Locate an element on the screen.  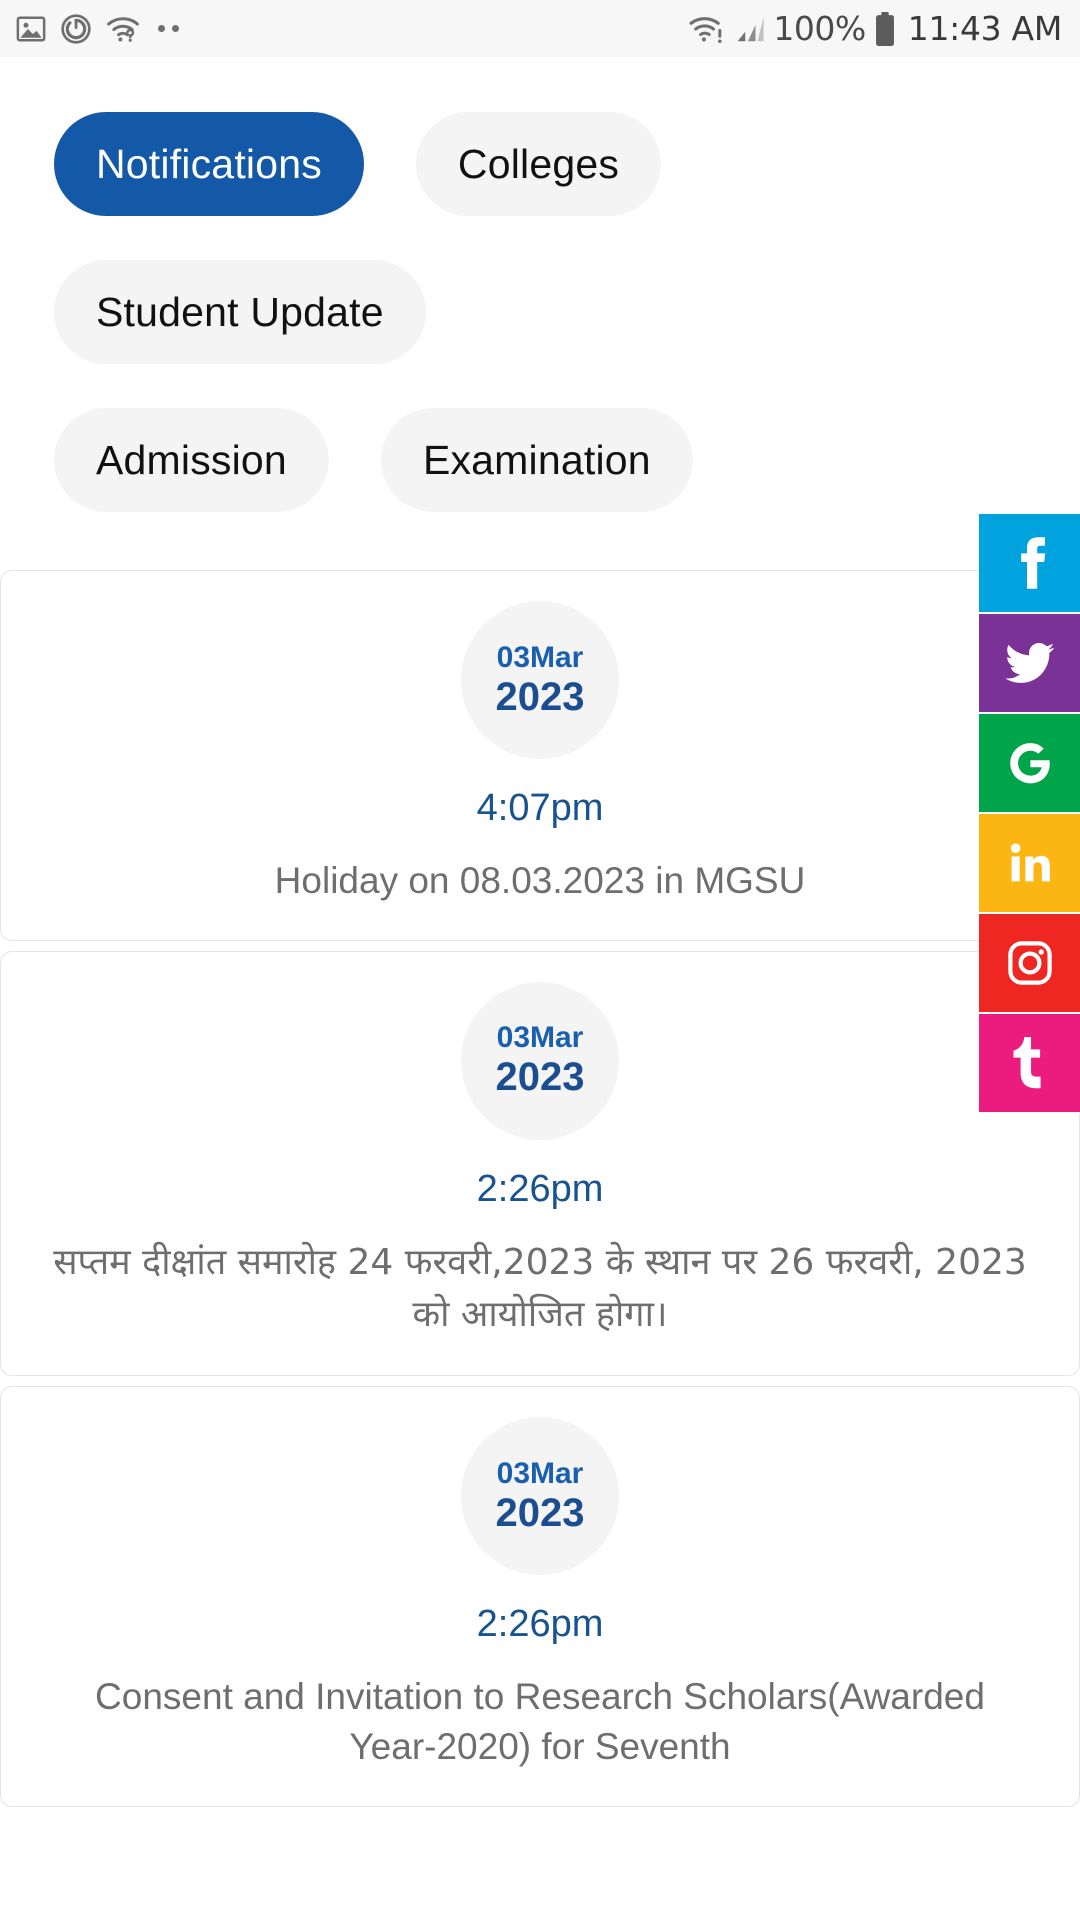
linkedin-icon is located at coordinates (1030, 863).